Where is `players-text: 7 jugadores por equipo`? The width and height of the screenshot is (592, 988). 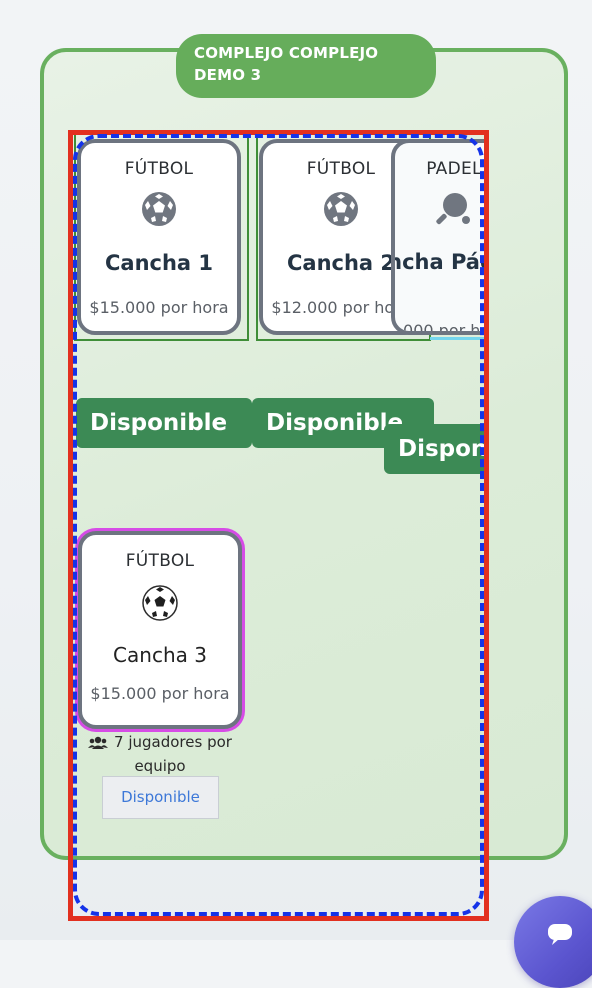
players-text: 7 jugadores por equipo is located at coordinates (173, 754).